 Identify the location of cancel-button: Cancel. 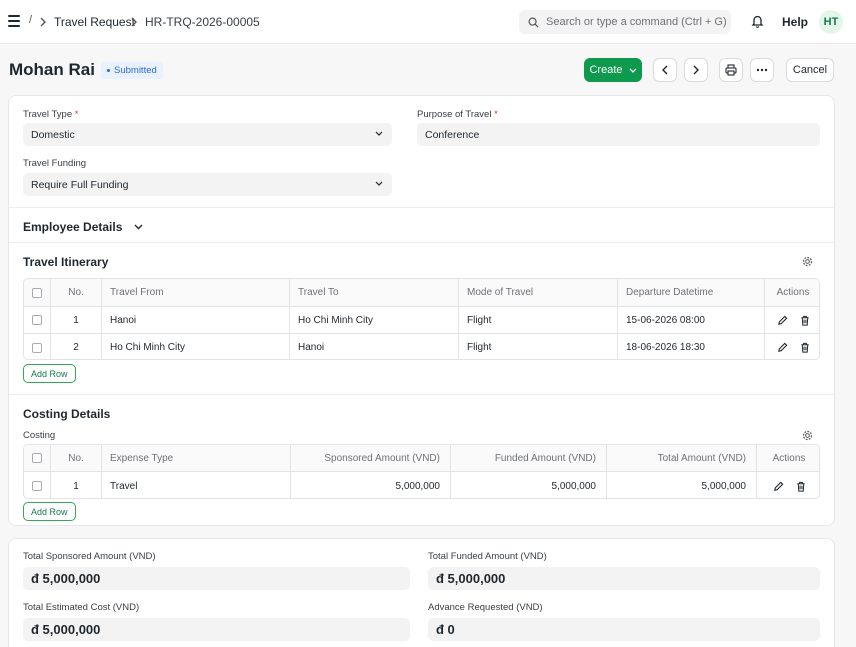
(810, 70).